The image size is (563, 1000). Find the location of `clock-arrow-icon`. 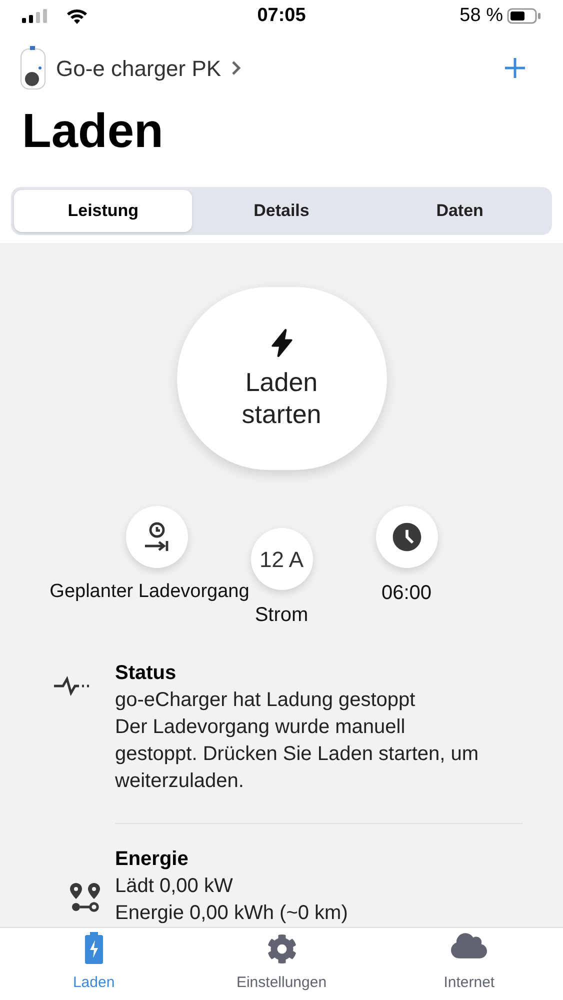

clock-arrow-icon is located at coordinates (157, 537).